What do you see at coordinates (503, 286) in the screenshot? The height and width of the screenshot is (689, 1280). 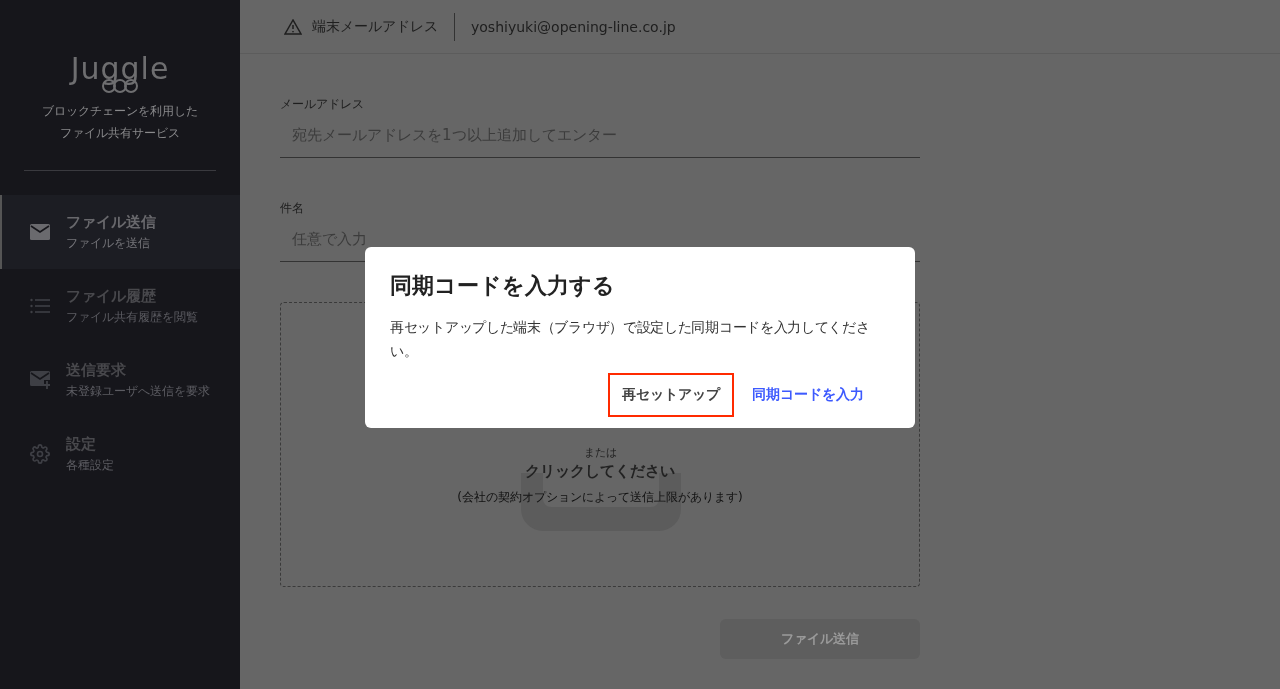 I see `dialog-title: 同期コードを入力する` at bounding box center [503, 286].